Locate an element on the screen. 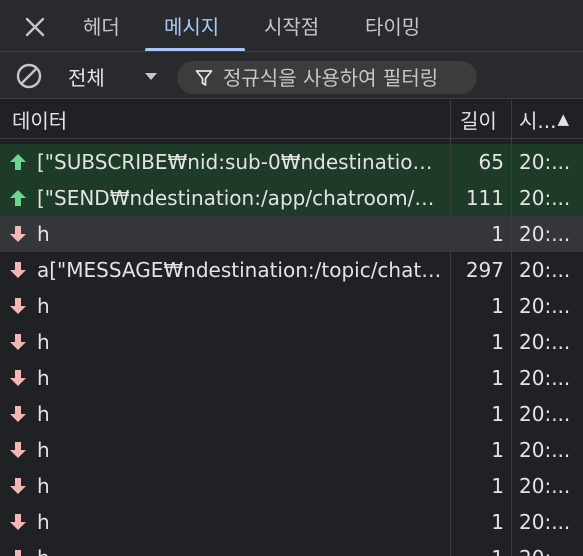 The height and width of the screenshot is (556, 583). column-header-length: 길이 is located at coordinates (483, 119).